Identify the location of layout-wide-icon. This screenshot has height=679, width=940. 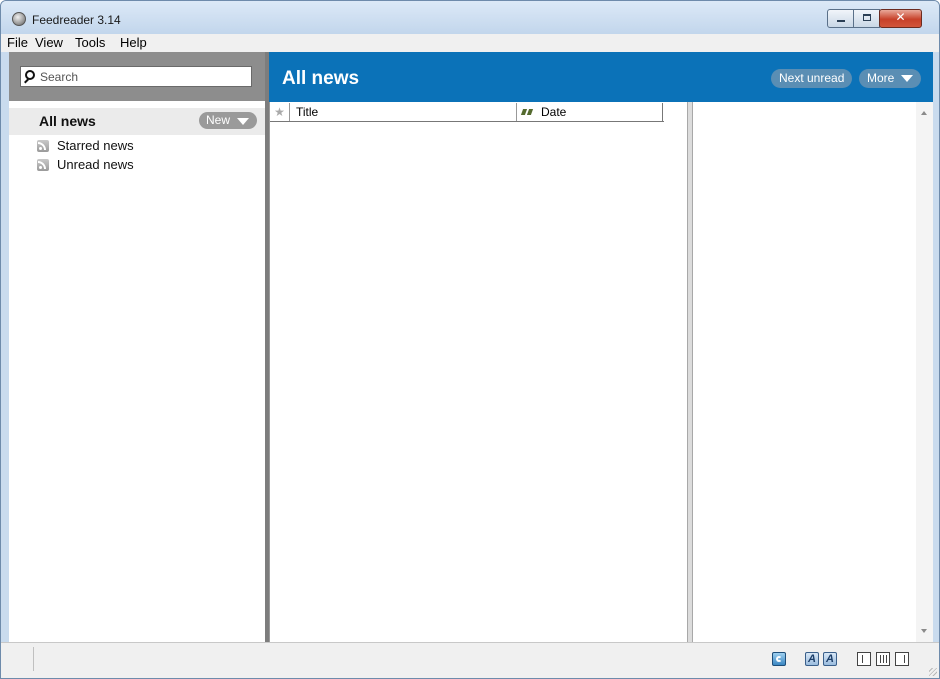
(883, 659).